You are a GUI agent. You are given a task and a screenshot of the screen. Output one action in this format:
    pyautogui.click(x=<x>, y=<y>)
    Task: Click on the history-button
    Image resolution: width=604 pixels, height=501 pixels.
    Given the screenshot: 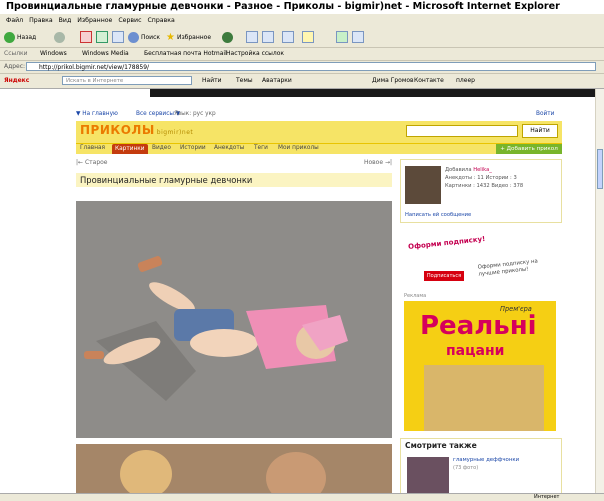 What is the action you would take?
    pyautogui.click(x=228, y=37)
    